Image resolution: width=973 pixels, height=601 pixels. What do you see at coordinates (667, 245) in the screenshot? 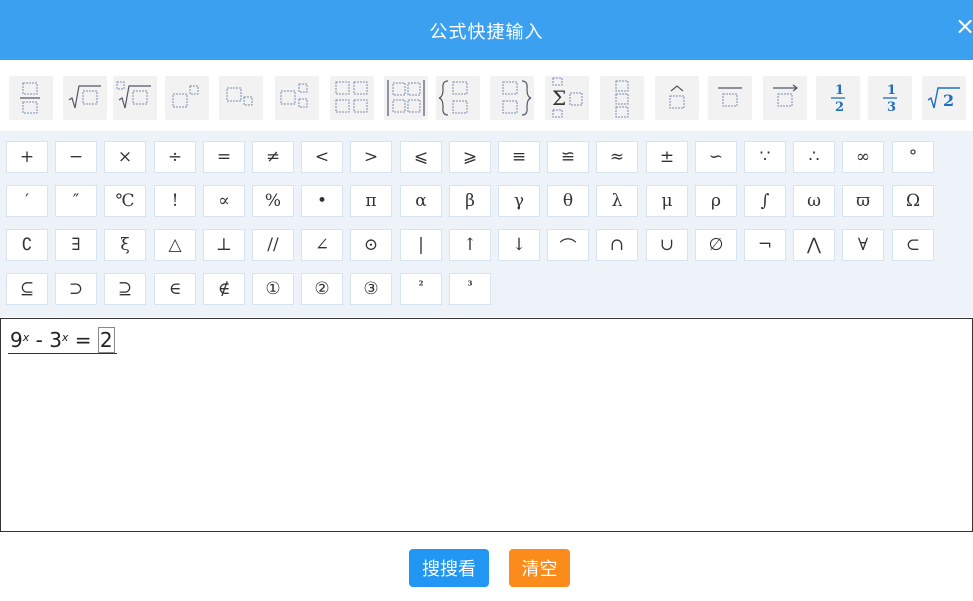
I see `symbol-button: ∪` at bounding box center [667, 245].